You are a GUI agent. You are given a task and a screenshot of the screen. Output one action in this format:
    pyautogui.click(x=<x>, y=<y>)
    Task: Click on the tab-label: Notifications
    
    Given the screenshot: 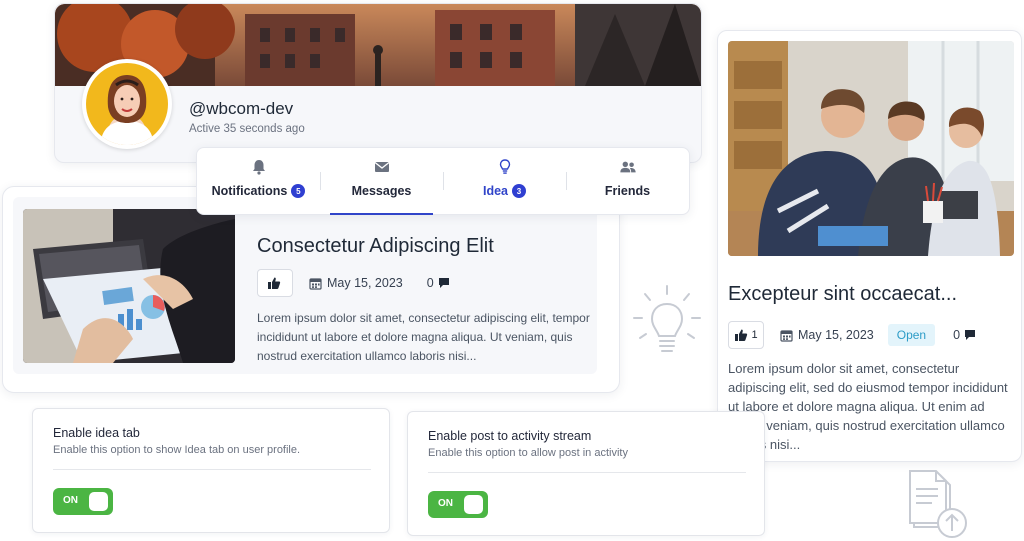 What is the action you would take?
    pyautogui.click(x=249, y=191)
    